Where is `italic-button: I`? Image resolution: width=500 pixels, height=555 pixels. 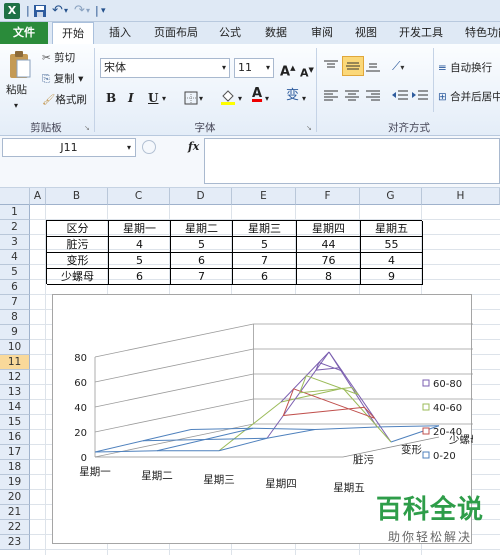 italic-button: I is located at coordinates (131, 98).